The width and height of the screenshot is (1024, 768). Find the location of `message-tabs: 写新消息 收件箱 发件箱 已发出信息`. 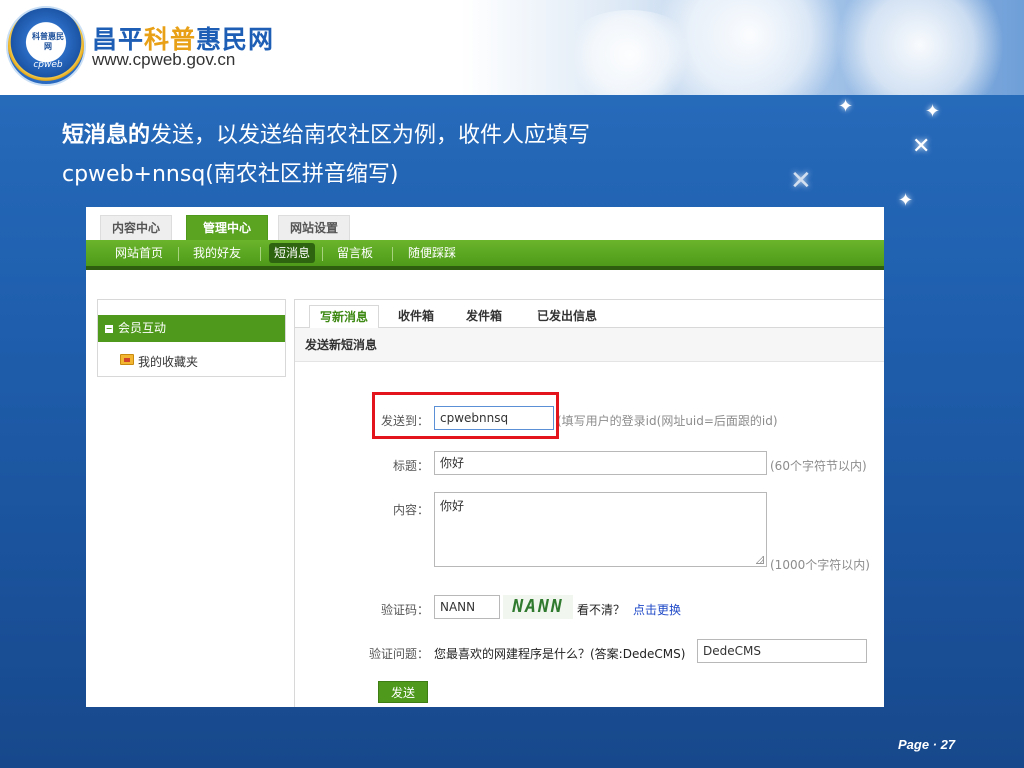

message-tabs: 写新消息 收件箱 发件箱 已发出信息 is located at coordinates (589, 314).